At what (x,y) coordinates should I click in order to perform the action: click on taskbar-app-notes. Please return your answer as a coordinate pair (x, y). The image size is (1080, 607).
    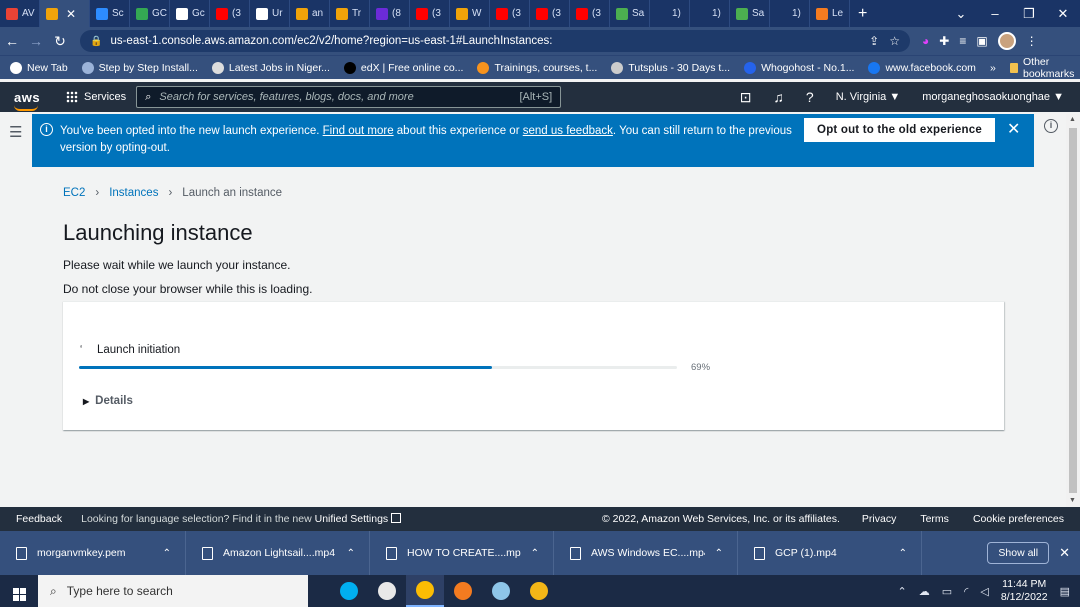
    Looking at the image, I should click on (501, 591).